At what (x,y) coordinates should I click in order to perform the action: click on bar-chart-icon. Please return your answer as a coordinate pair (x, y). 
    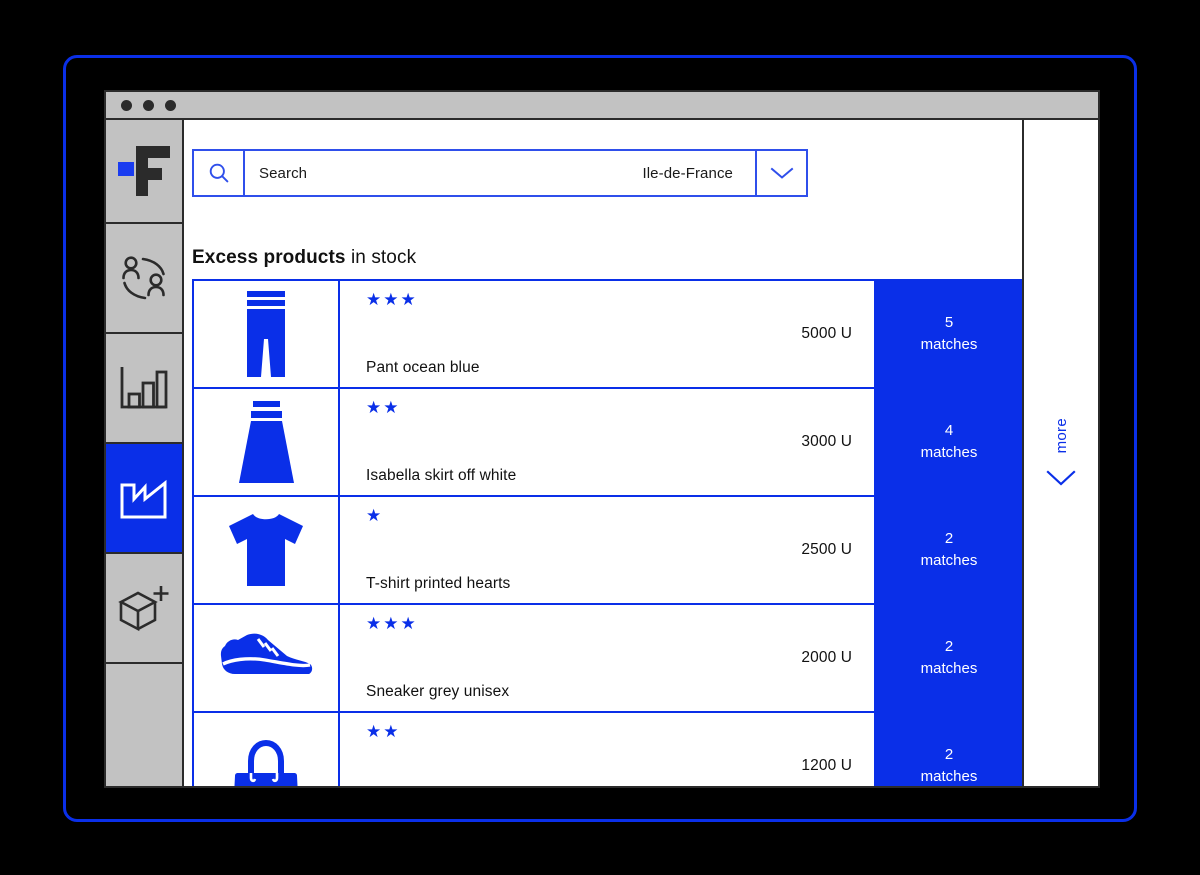
    Looking at the image, I should click on (144, 388).